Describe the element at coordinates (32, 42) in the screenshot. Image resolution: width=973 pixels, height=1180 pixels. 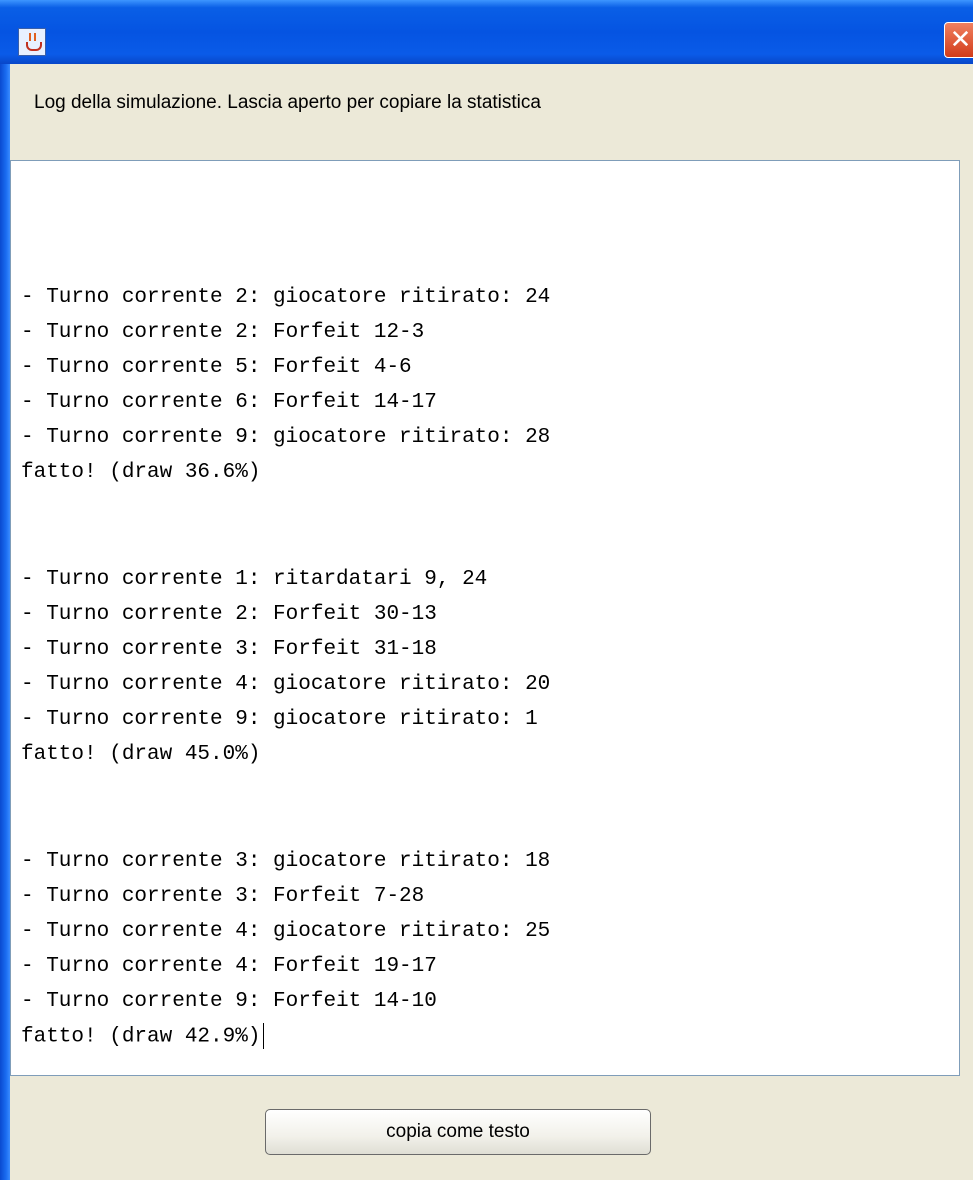
I see `java-coffee-cup-icon` at that location.